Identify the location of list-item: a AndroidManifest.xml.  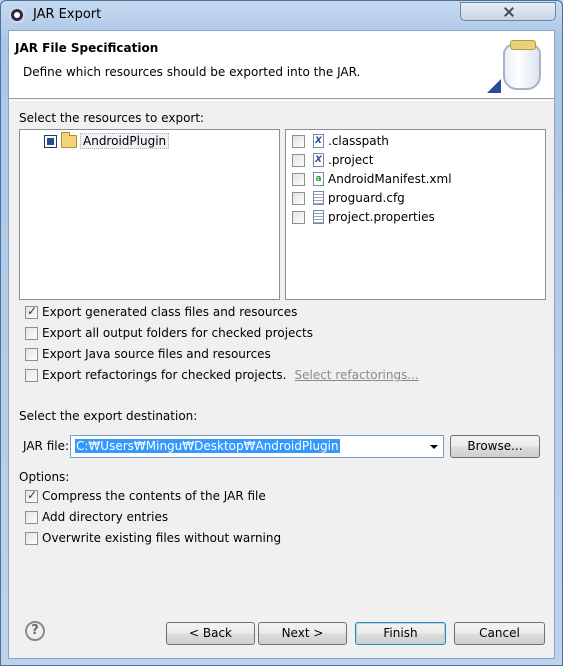
(372, 179).